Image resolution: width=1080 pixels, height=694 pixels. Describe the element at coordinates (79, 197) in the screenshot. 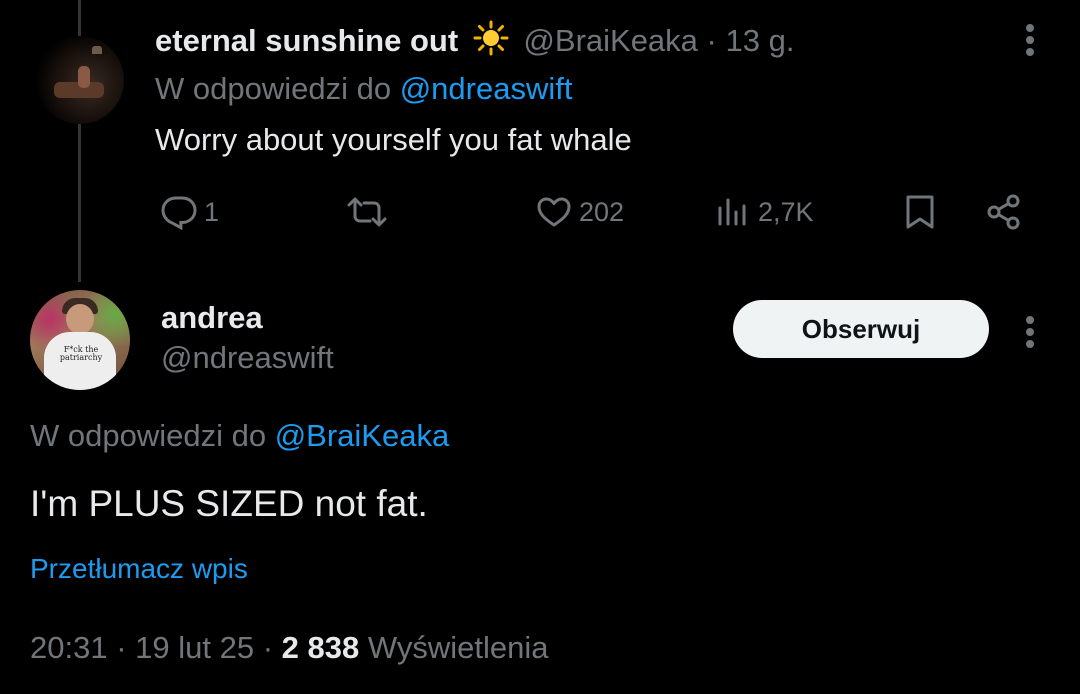

I see `thread-line` at that location.